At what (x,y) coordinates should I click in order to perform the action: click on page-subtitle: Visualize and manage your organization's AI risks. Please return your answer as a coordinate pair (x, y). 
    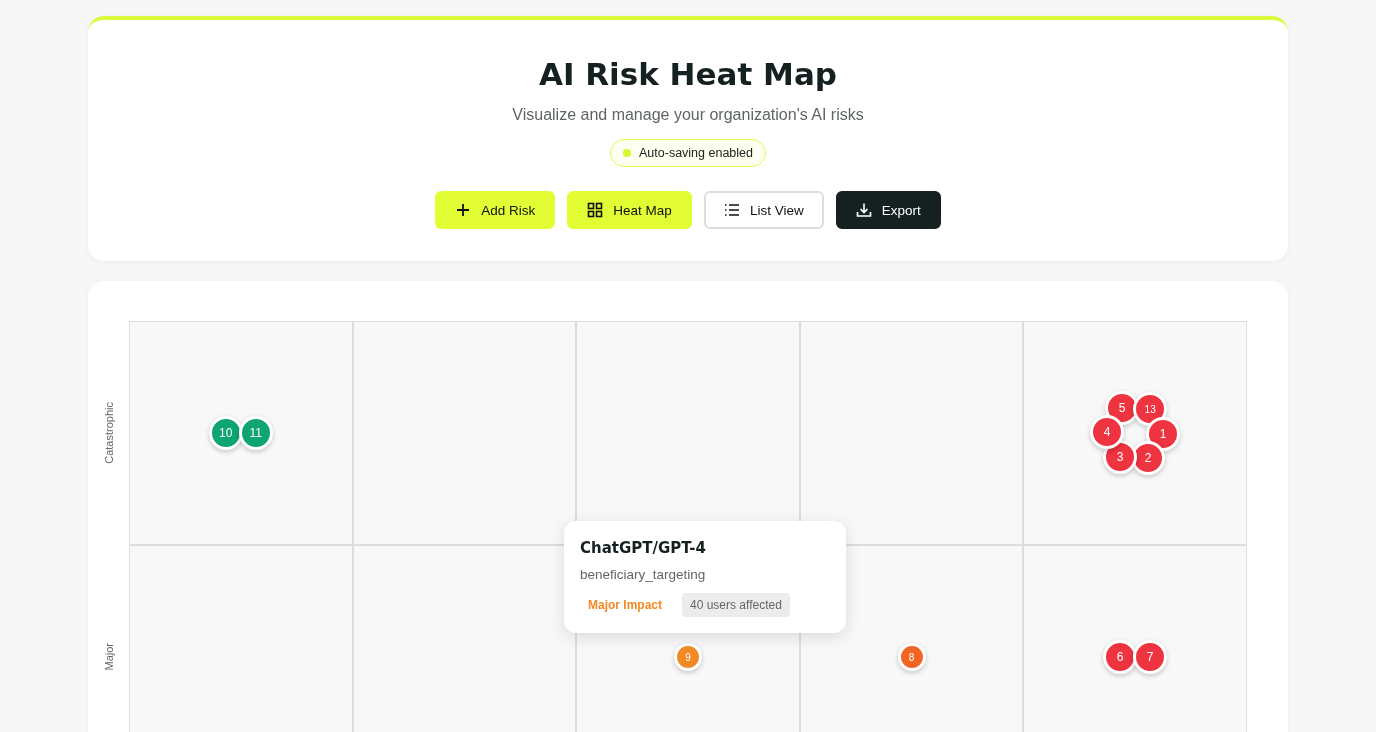
    Looking at the image, I should click on (688, 115).